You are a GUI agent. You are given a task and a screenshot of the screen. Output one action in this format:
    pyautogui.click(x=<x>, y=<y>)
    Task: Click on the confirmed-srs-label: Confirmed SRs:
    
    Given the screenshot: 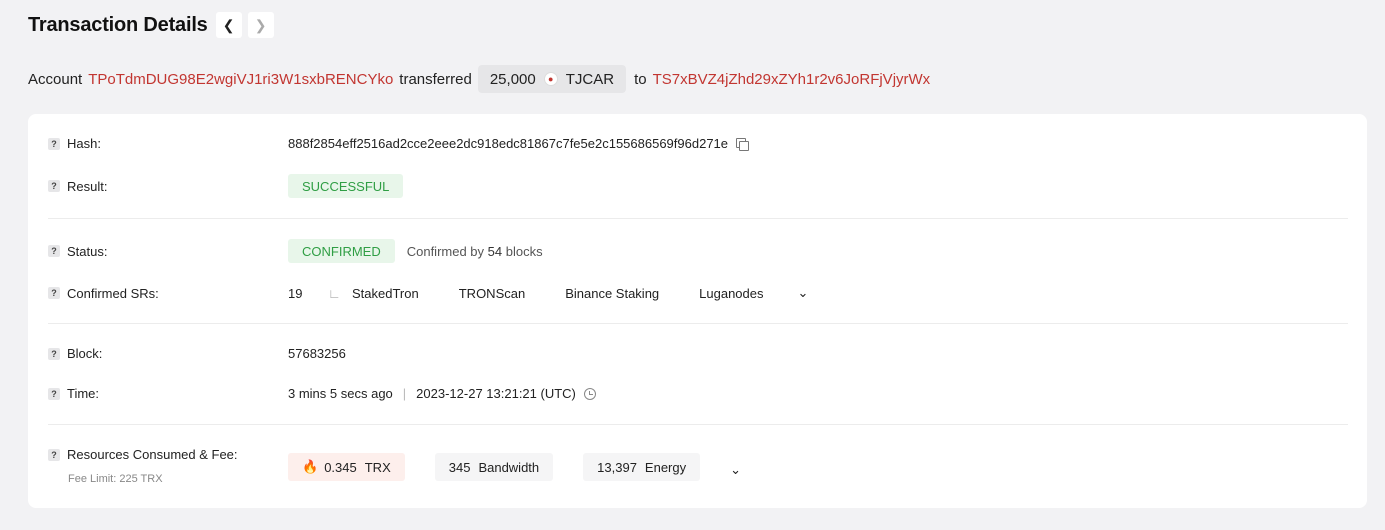 What is the action you would take?
    pyautogui.click(x=113, y=293)
    